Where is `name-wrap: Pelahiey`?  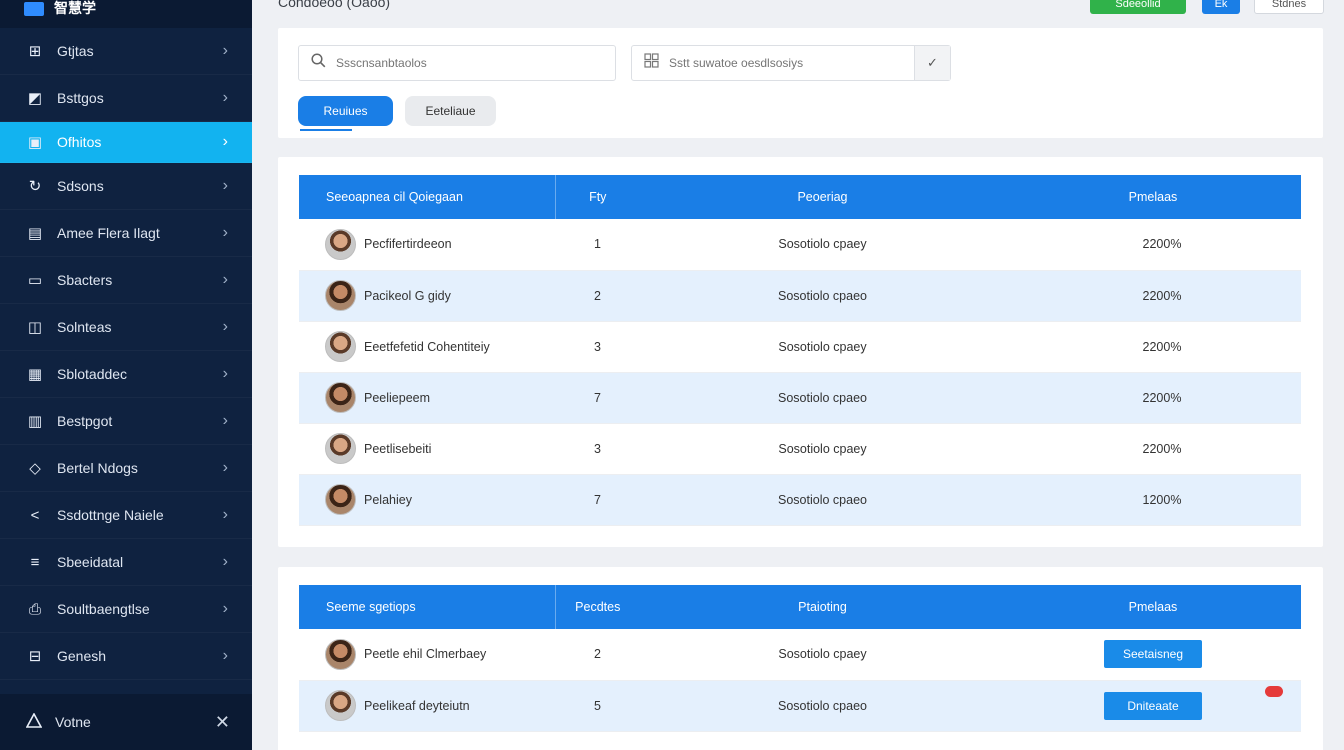
name-wrap: Pelahiey is located at coordinates (440, 499).